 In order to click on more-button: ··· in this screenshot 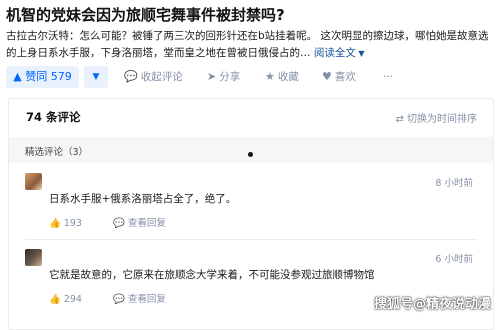, I will do `click(388, 77)`.